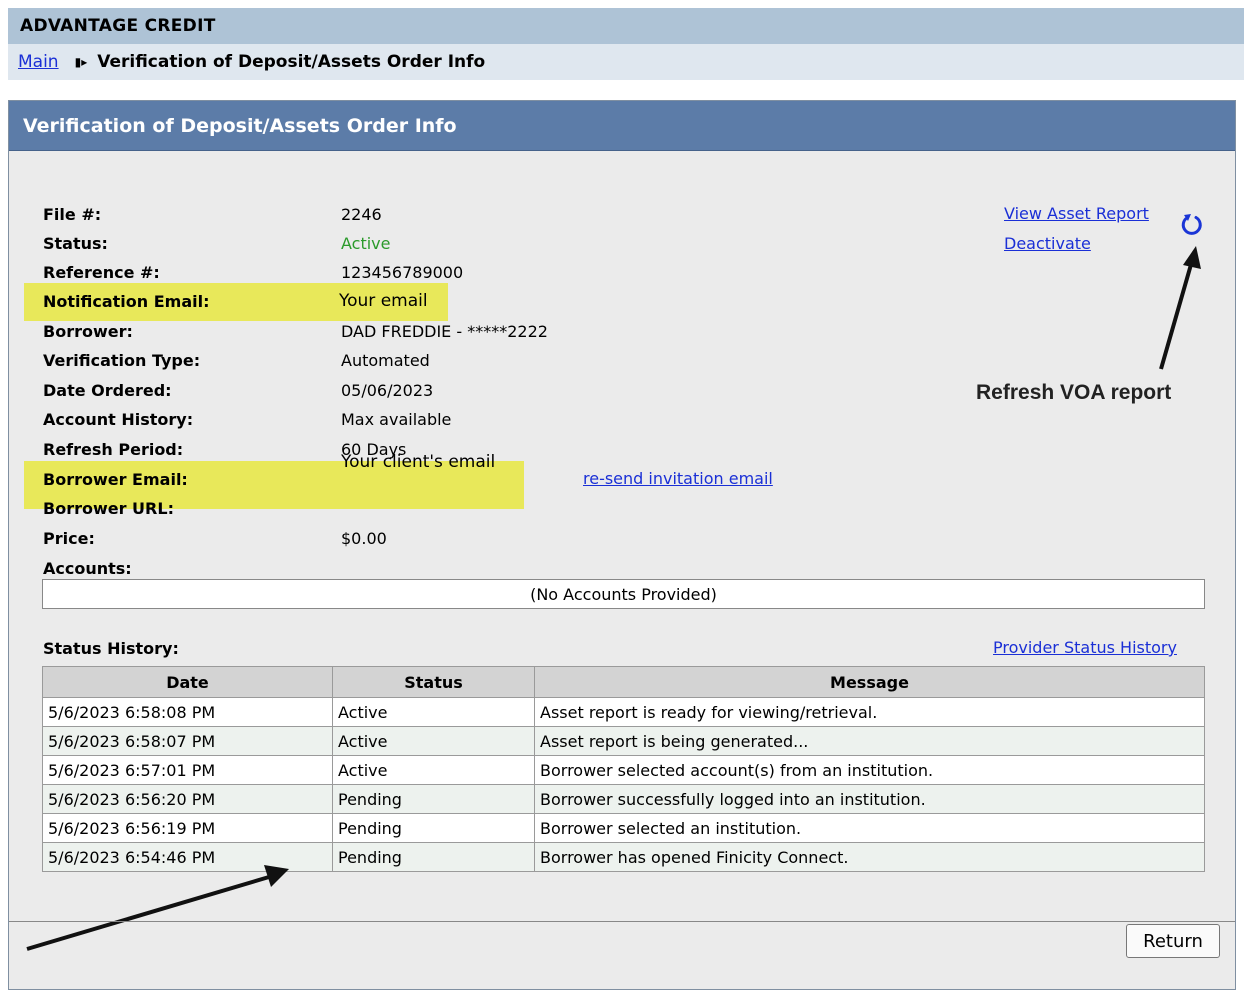 Image resolution: width=1244 pixels, height=990 pixels. Describe the element at coordinates (418, 462) in the screenshot. I see `borrower-email-value: Your client's email` at that location.